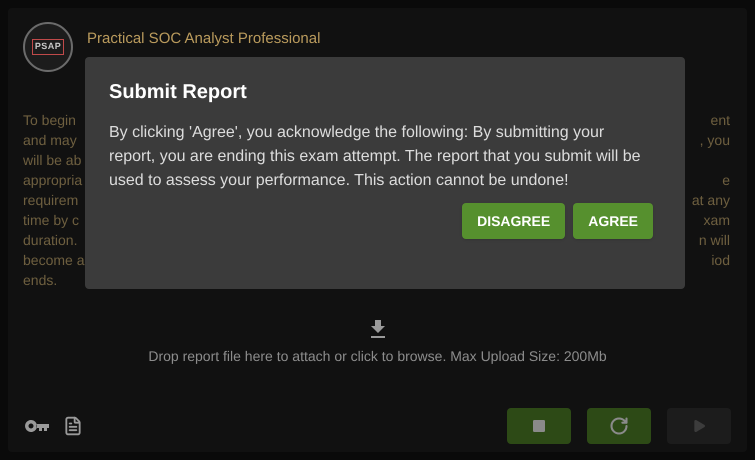 Image resolution: width=755 pixels, height=460 pixels. Describe the element at coordinates (726, 180) in the screenshot. I see `instructions-text: e` at that location.